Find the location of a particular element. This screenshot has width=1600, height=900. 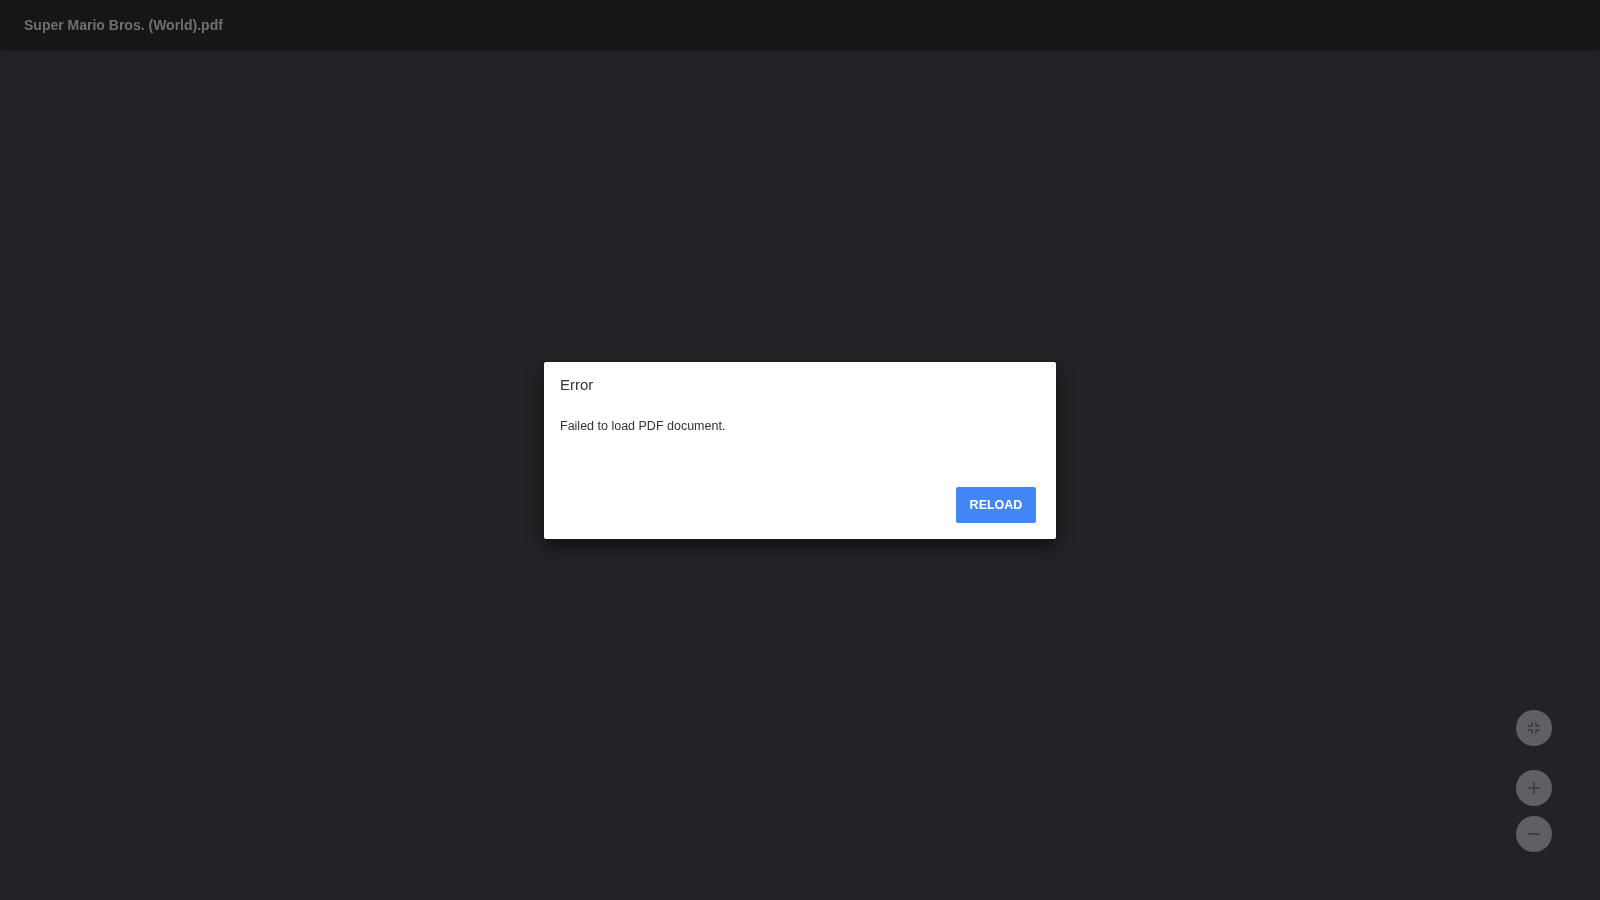

zoom-in-button is located at coordinates (1534, 788).